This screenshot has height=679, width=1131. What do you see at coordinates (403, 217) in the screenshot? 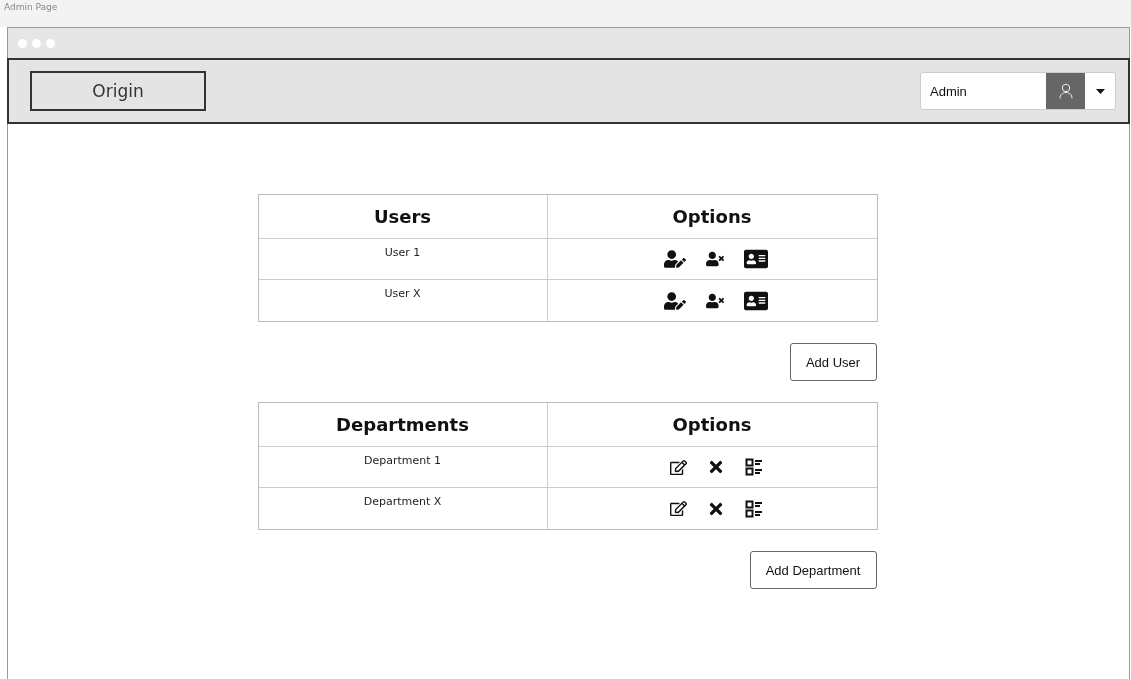
I see `column-header: Users` at bounding box center [403, 217].